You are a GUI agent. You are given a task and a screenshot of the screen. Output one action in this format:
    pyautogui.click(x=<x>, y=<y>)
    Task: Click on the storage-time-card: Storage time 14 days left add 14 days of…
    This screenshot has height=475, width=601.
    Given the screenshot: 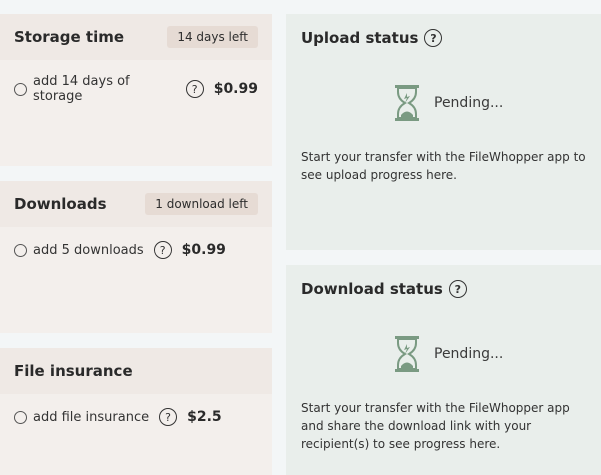 What is the action you would take?
    pyautogui.click(x=136, y=90)
    